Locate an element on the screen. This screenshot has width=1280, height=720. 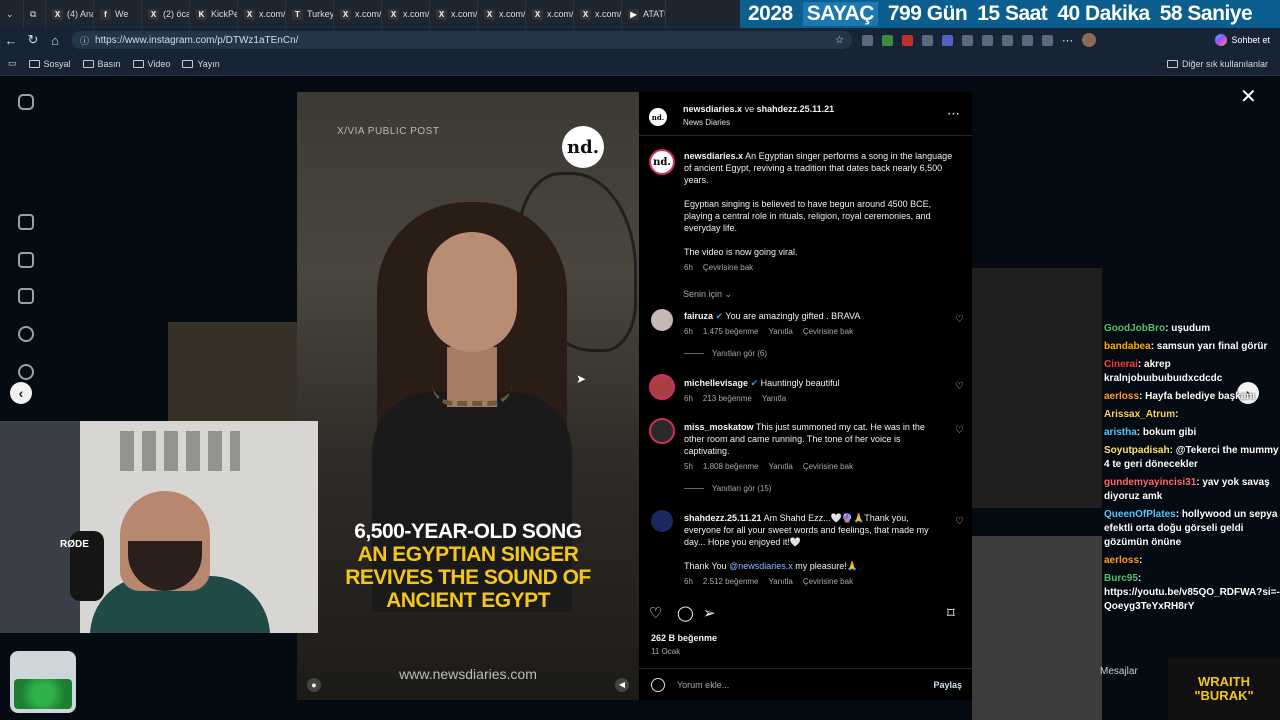
view-replies: Yanıtları gör (6) is located at coordinates (725, 353).